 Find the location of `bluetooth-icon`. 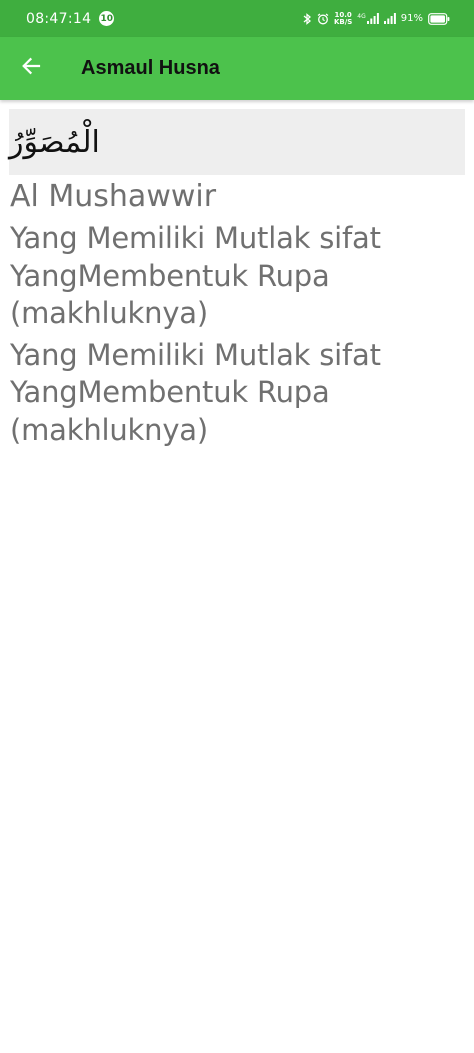

bluetooth-icon is located at coordinates (307, 18).